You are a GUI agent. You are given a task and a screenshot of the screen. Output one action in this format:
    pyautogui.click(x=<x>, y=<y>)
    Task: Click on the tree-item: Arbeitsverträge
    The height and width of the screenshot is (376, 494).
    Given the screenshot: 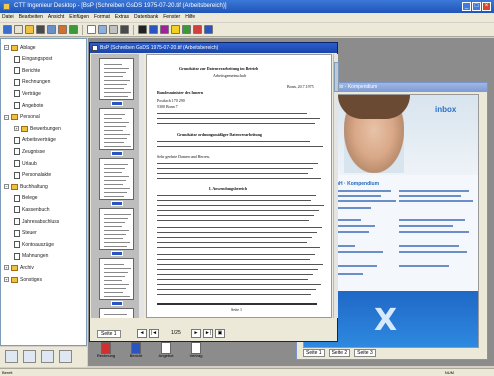 What is the action you would take?
    pyautogui.click(x=35, y=140)
    